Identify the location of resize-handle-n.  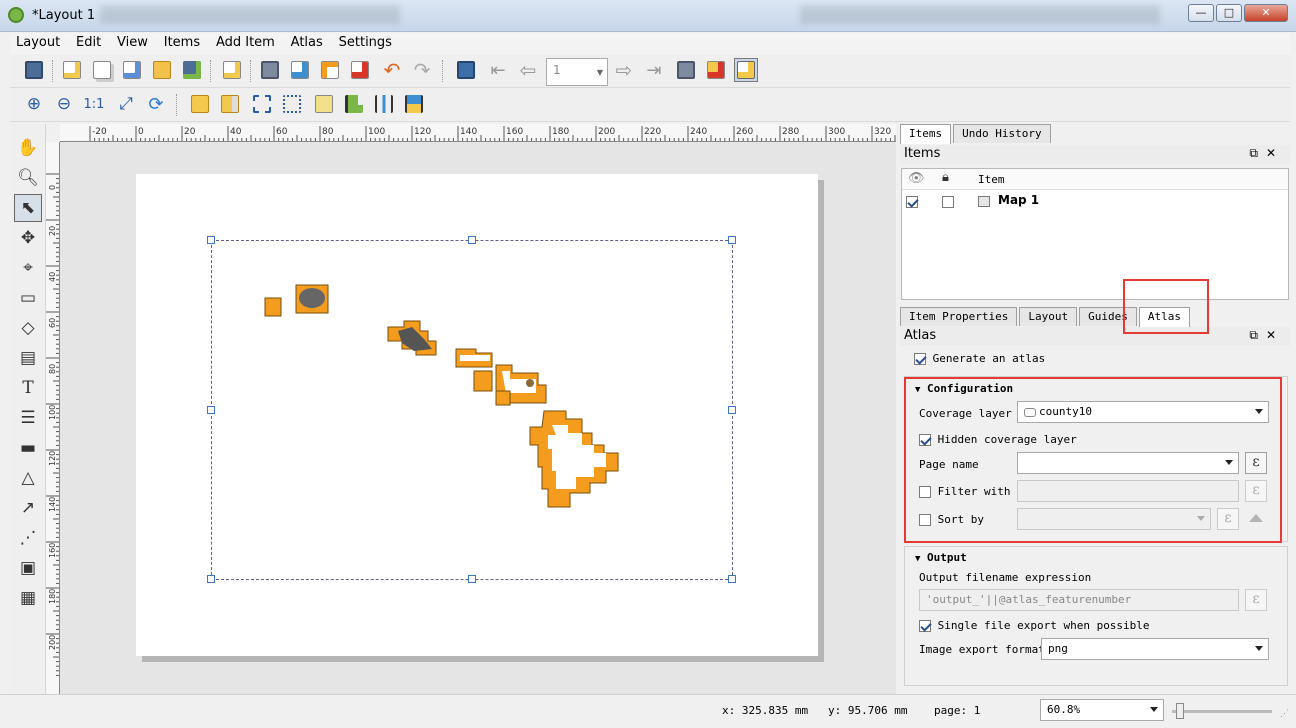
(472, 240).